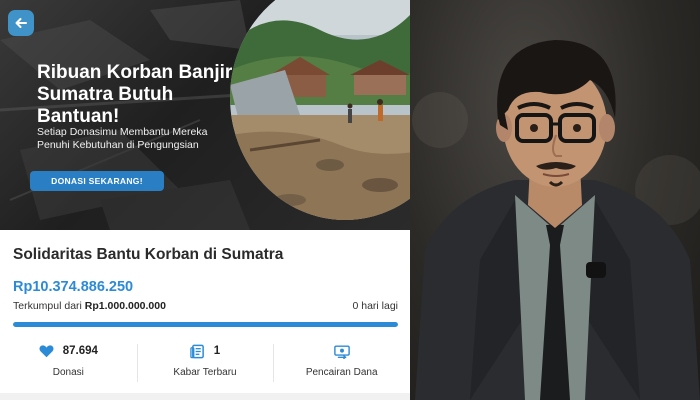  What do you see at coordinates (80, 351) in the screenshot?
I see `stat-value: 87.694` at bounding box center [80, 351].